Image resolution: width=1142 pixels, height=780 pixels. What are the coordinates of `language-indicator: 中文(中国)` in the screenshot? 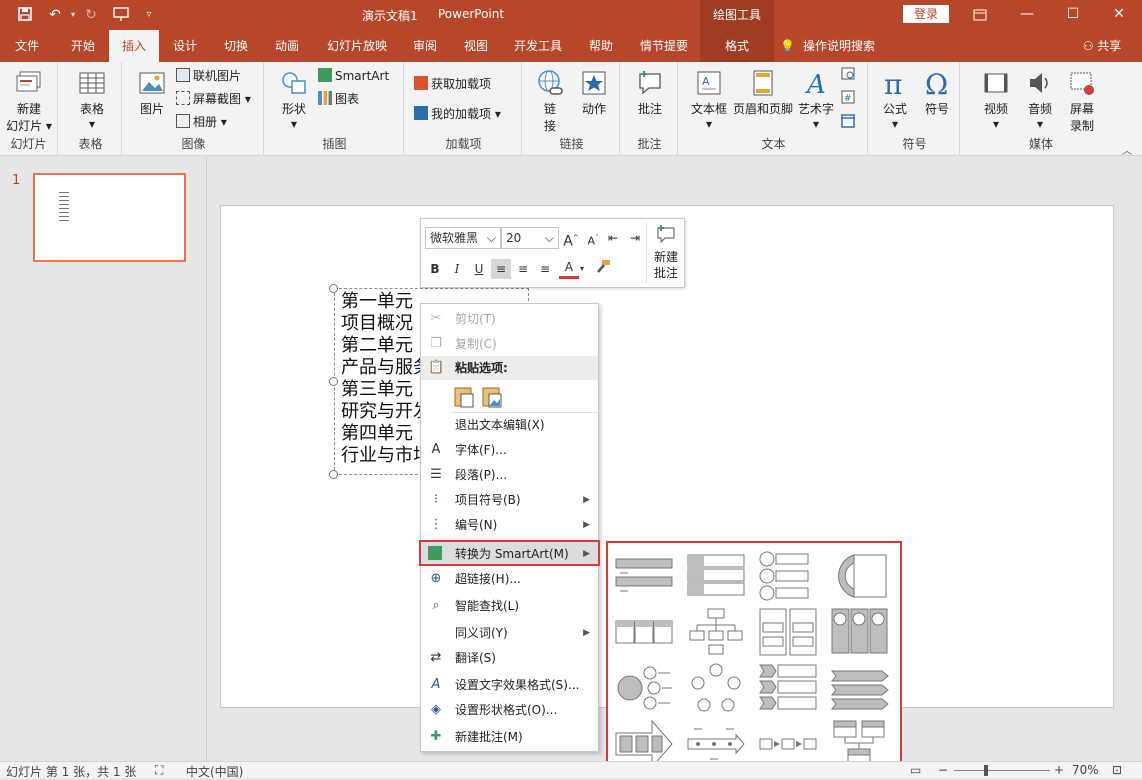 It's located at (214, 771).